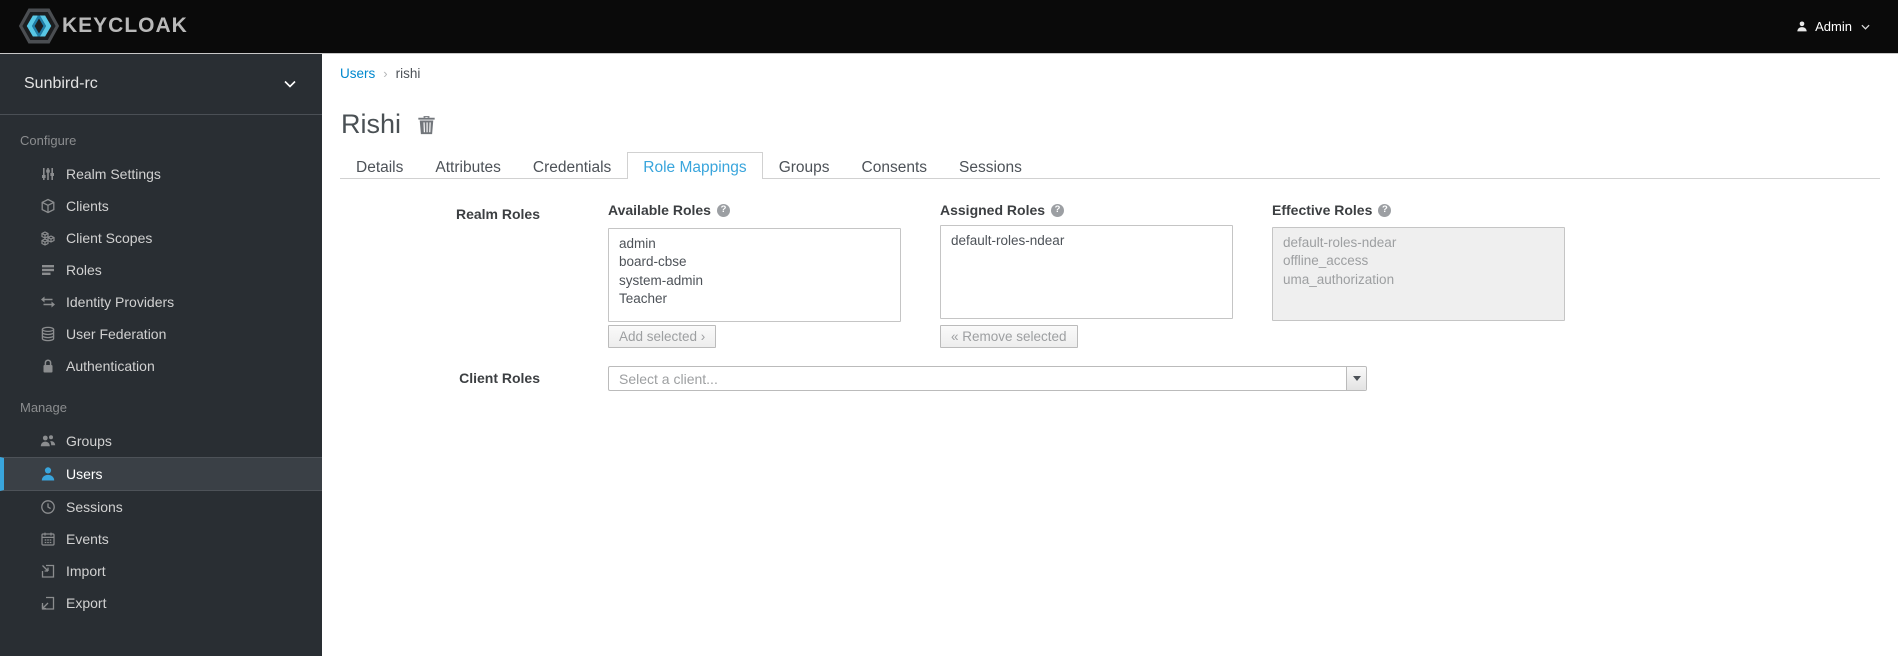  What do you see at coordinates (161, 366) in the screenshot?
I see `sidebar-item-authentication: Authentication` at bounding box center [161, 366].